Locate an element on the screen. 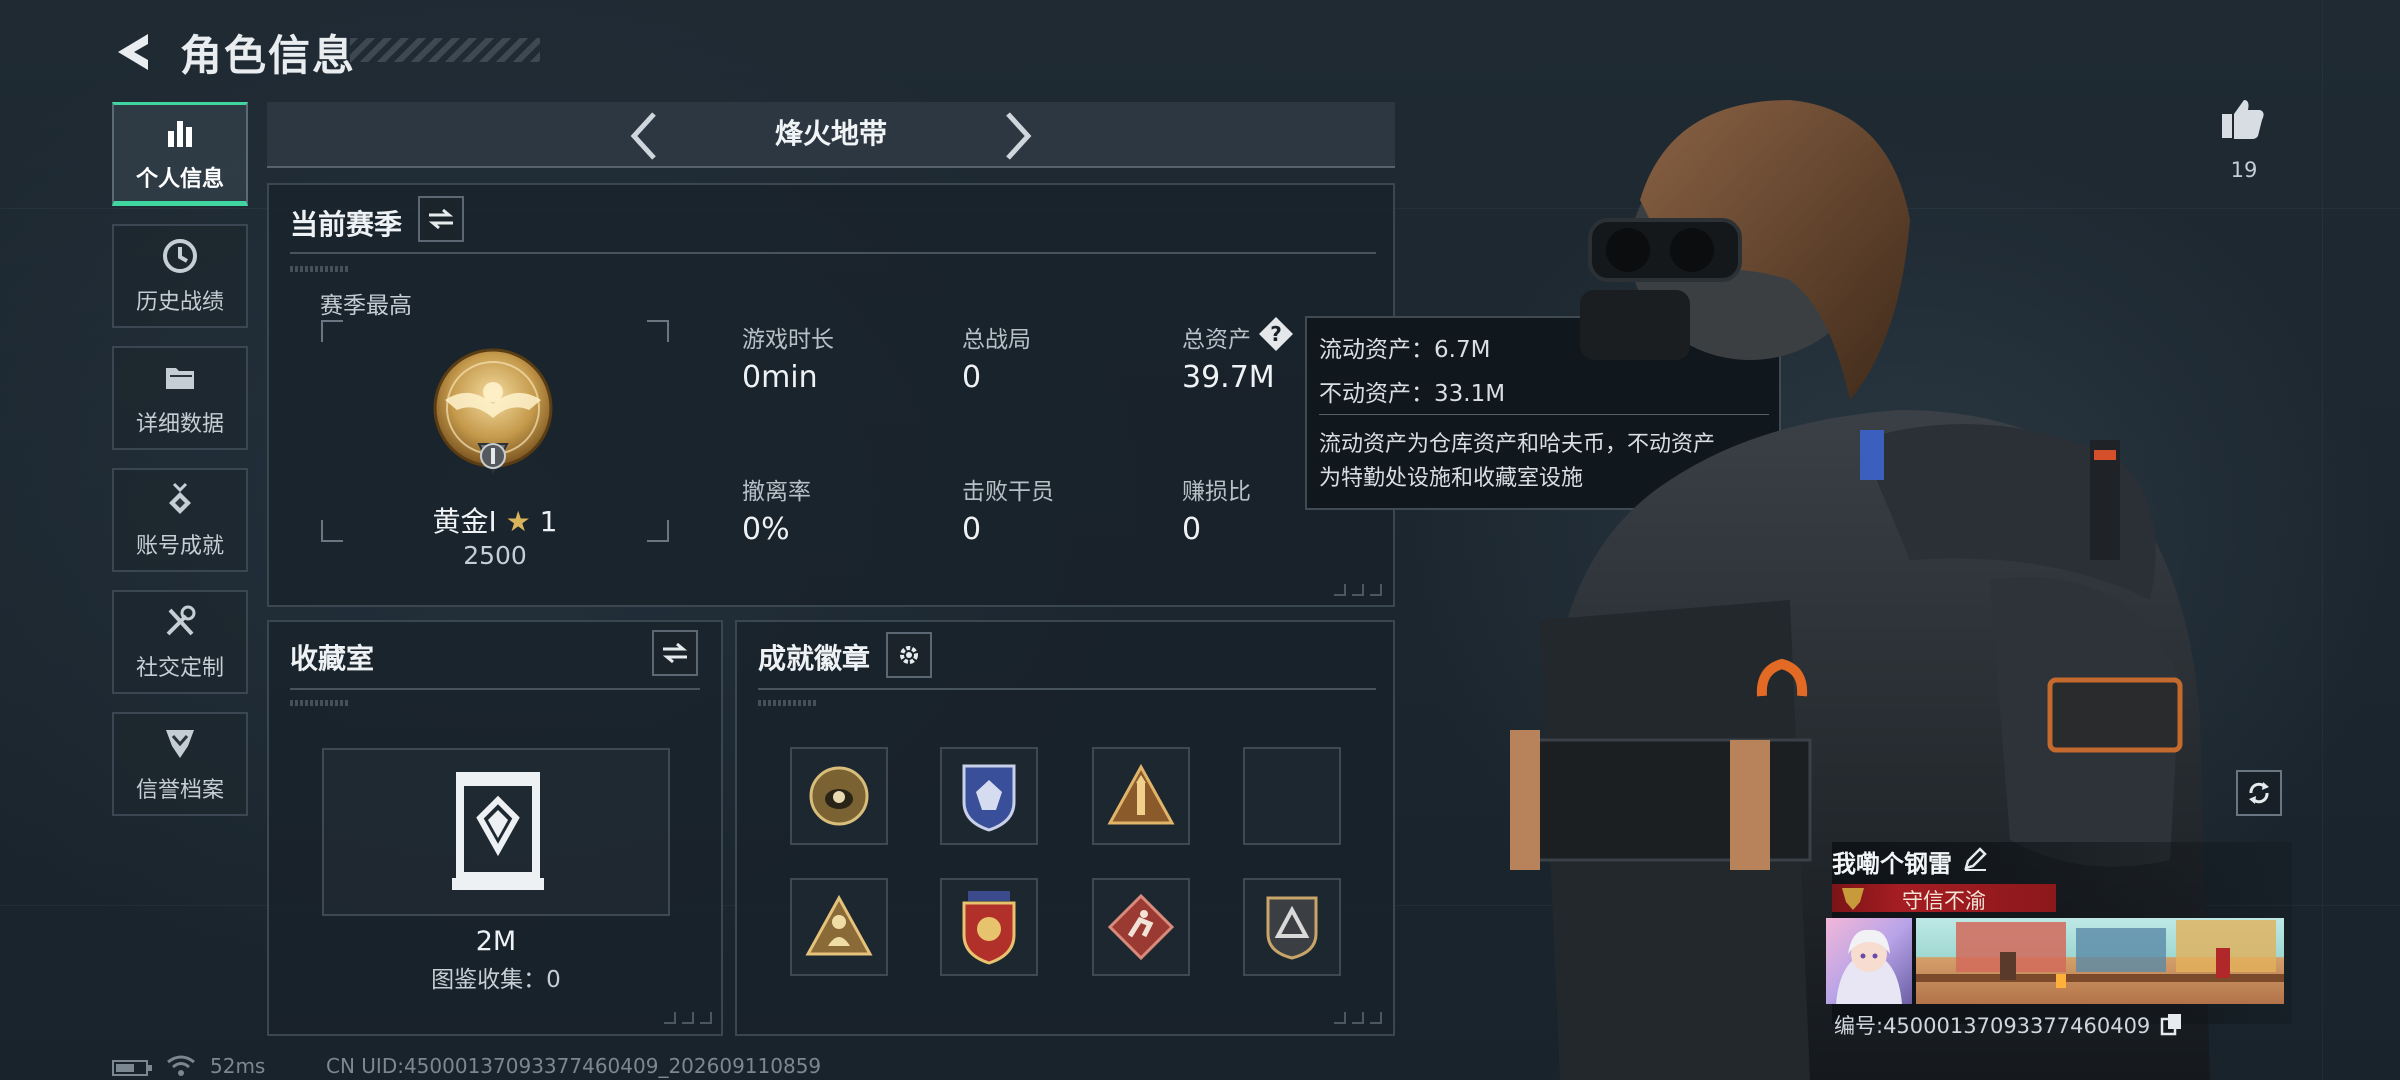 Image resolution: width=2400 pixels, height=1080 pixels. collection-panel-title: 收藏室 is located at coordinates (332, 658).